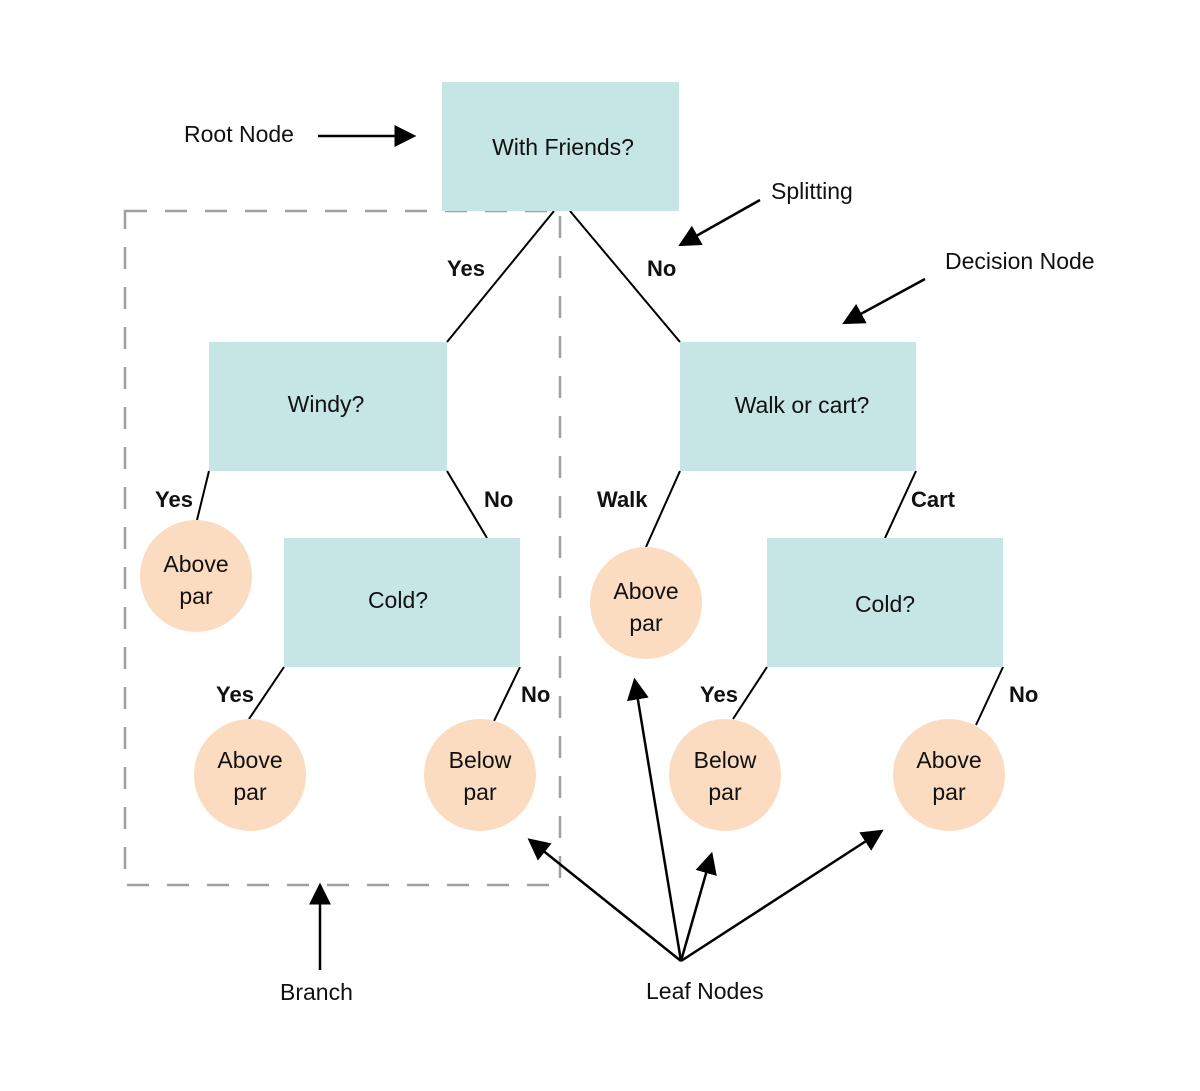 The height and width of the screenshot is (1091, 1200). I want to click on edge-label-root-no: No, so click(661, 268).